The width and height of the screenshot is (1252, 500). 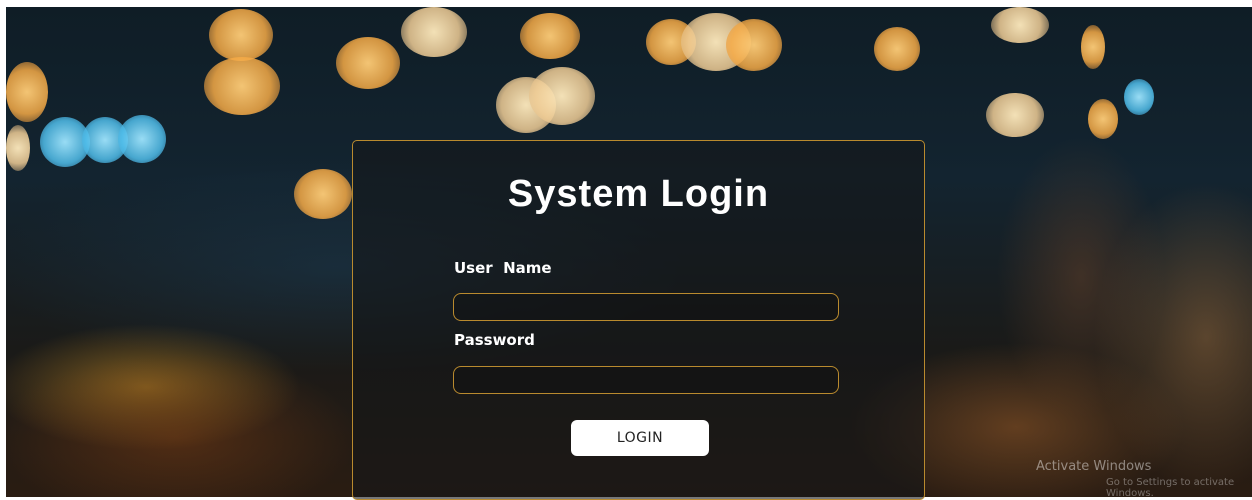 What do you see at coordinates (638, 194) in the screenshot?
I see `page-title: System Login` at bounding box center [638, 194].